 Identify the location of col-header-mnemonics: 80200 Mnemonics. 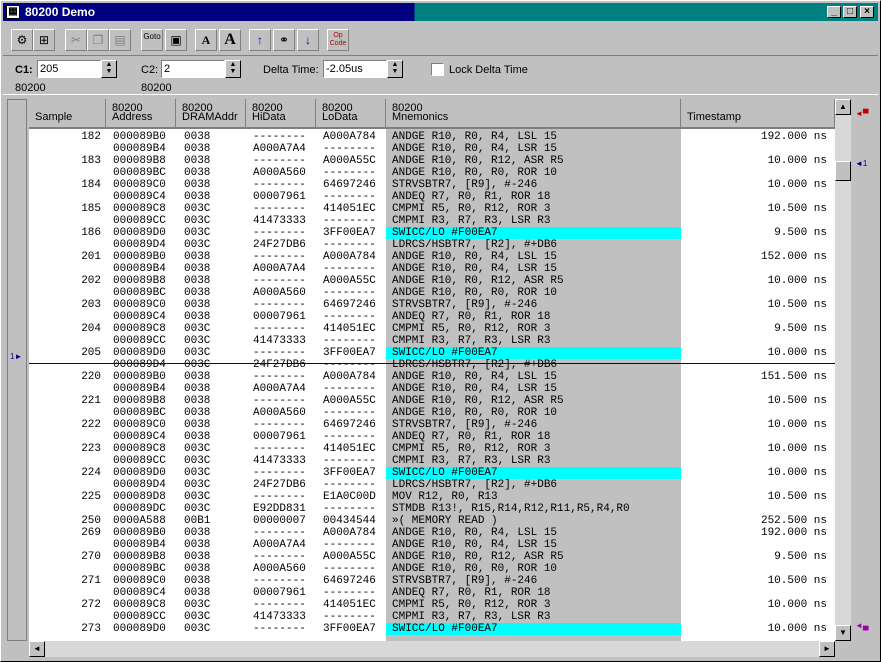
(533, 114).